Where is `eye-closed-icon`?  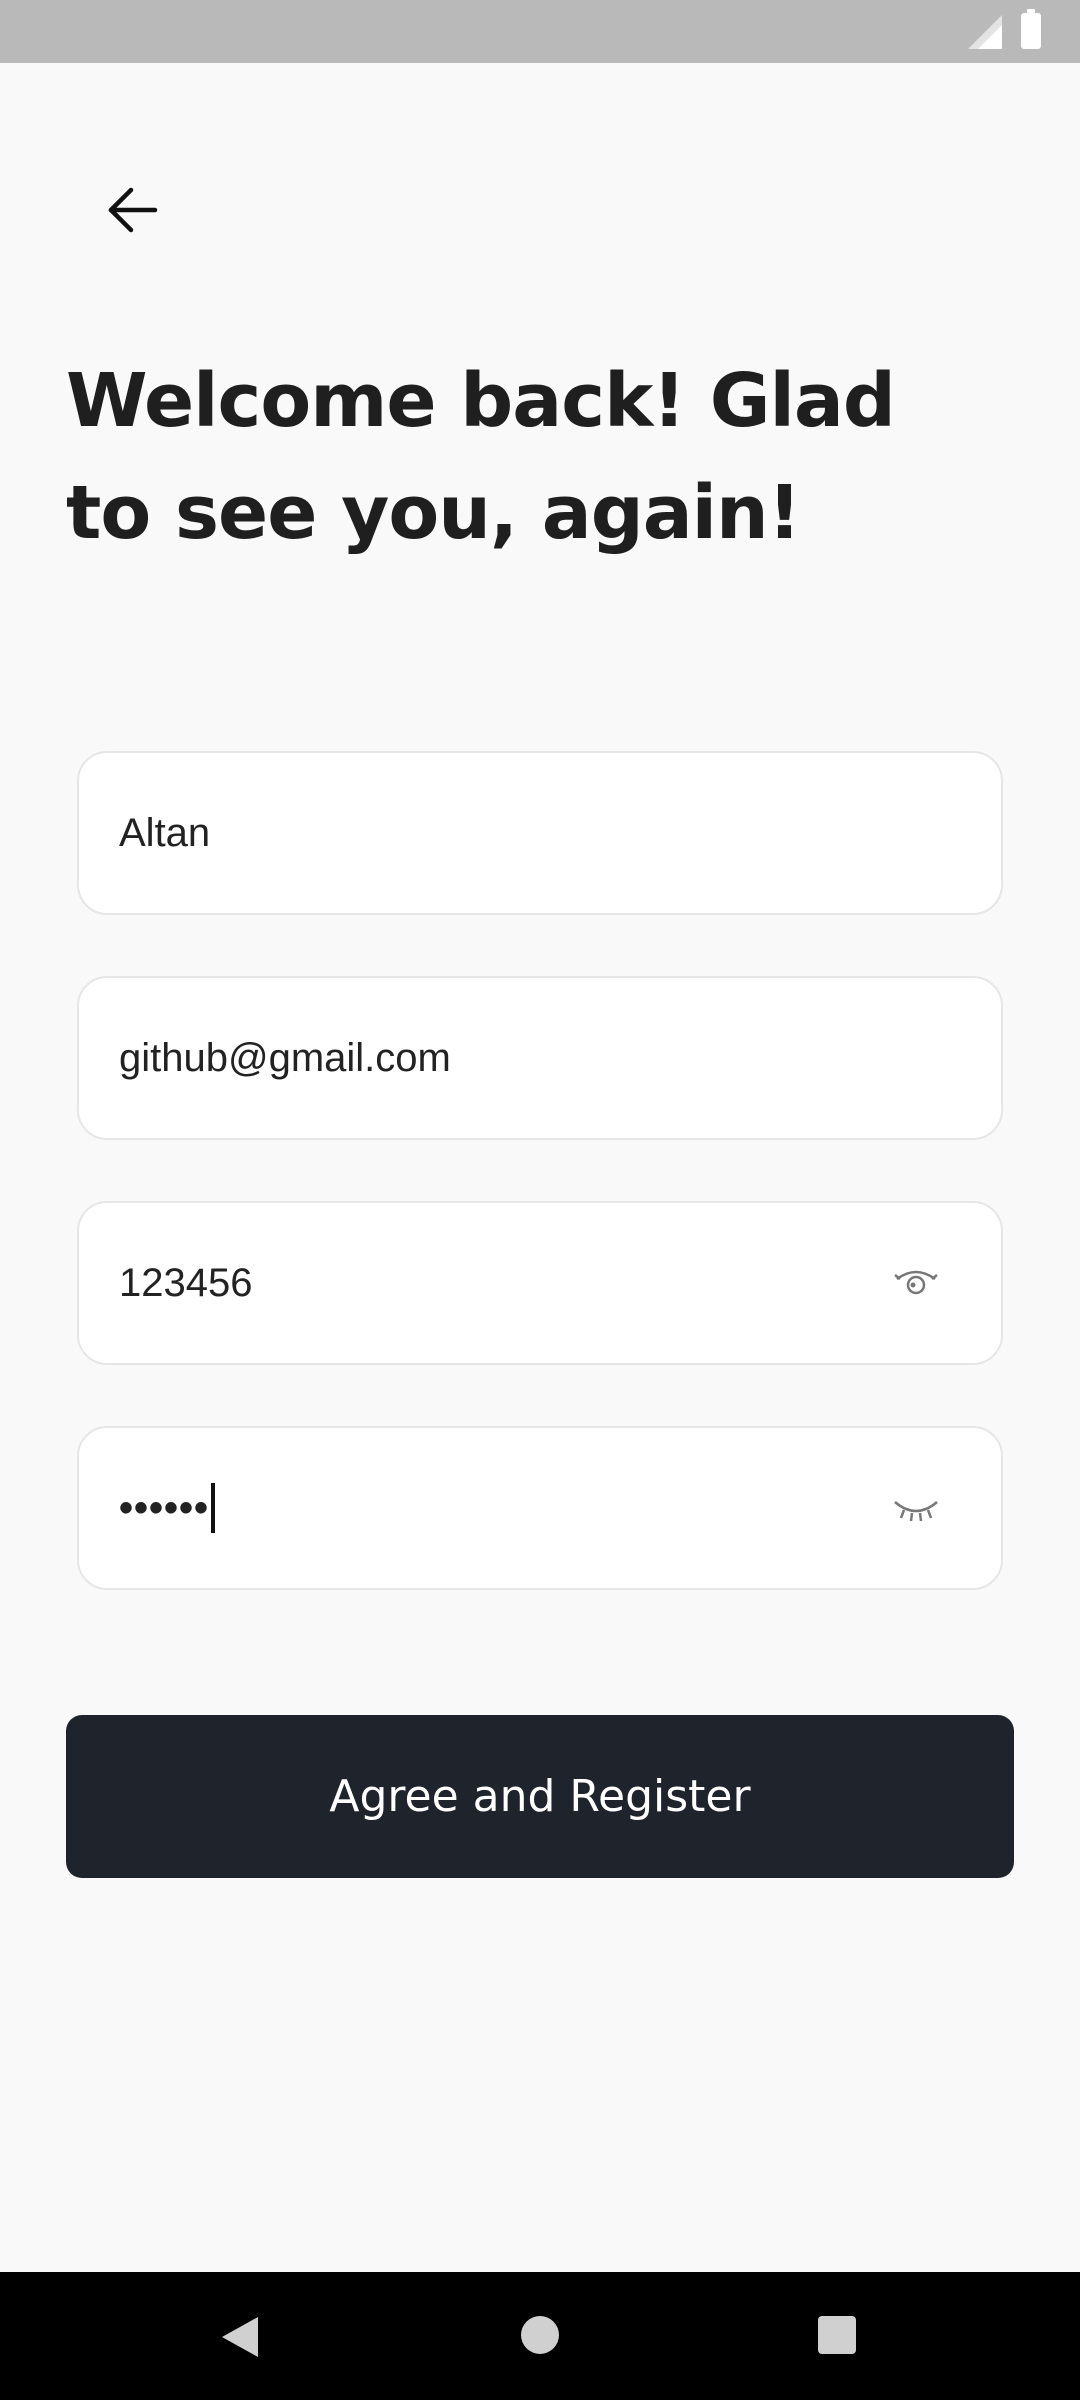
eye-closed-icon is located at coordinates (916, 1508).